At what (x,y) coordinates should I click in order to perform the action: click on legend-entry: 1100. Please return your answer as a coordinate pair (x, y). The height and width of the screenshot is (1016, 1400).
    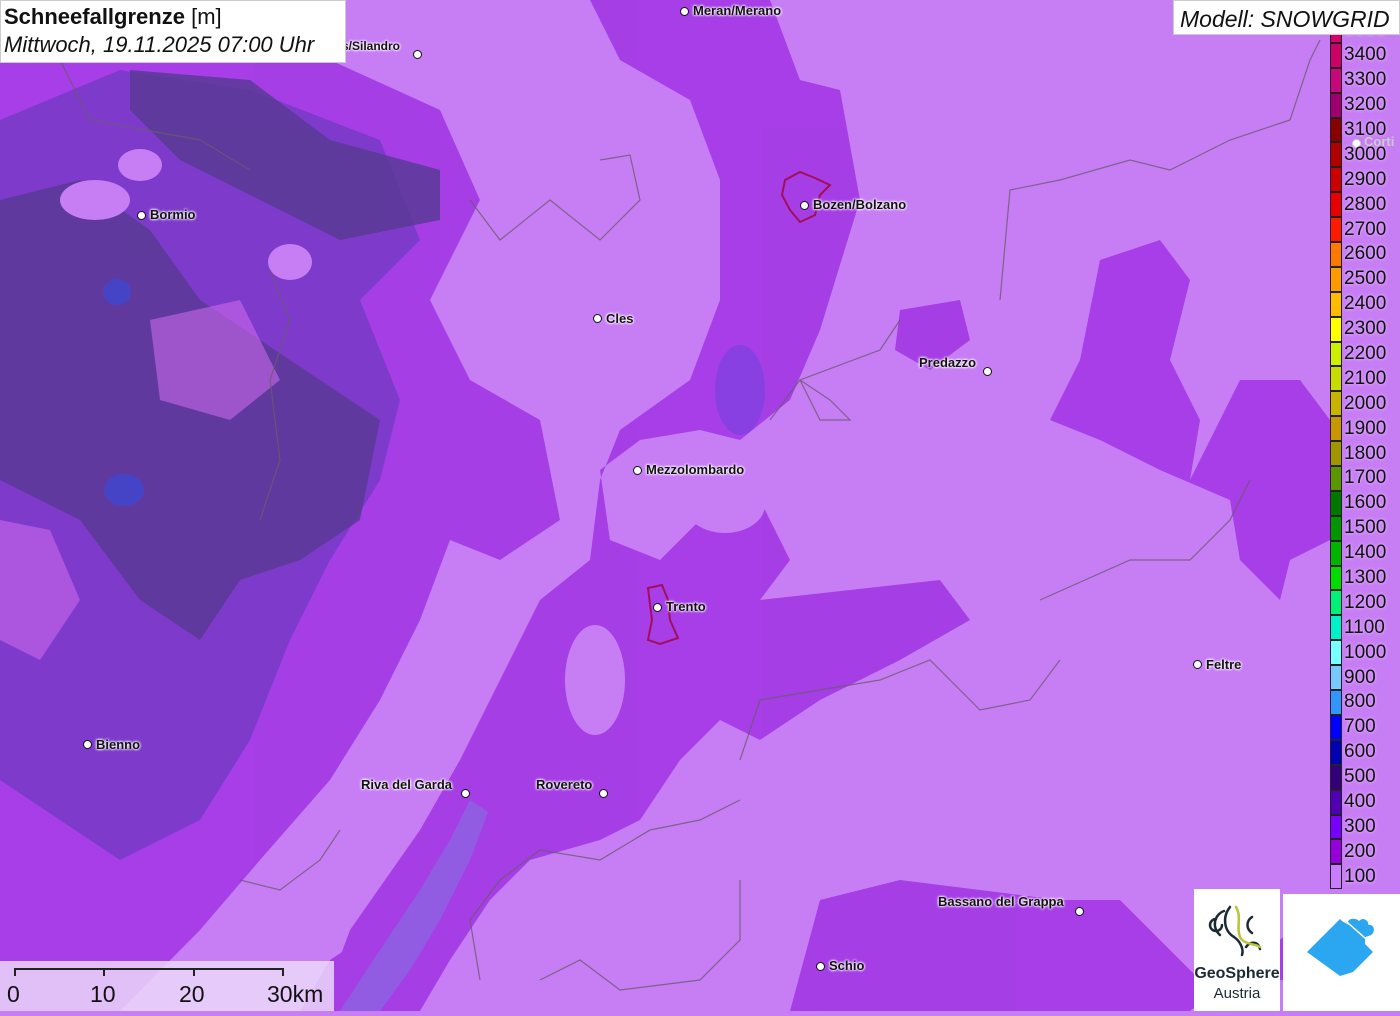
    Looking at the image, I should click on (1365, 628).